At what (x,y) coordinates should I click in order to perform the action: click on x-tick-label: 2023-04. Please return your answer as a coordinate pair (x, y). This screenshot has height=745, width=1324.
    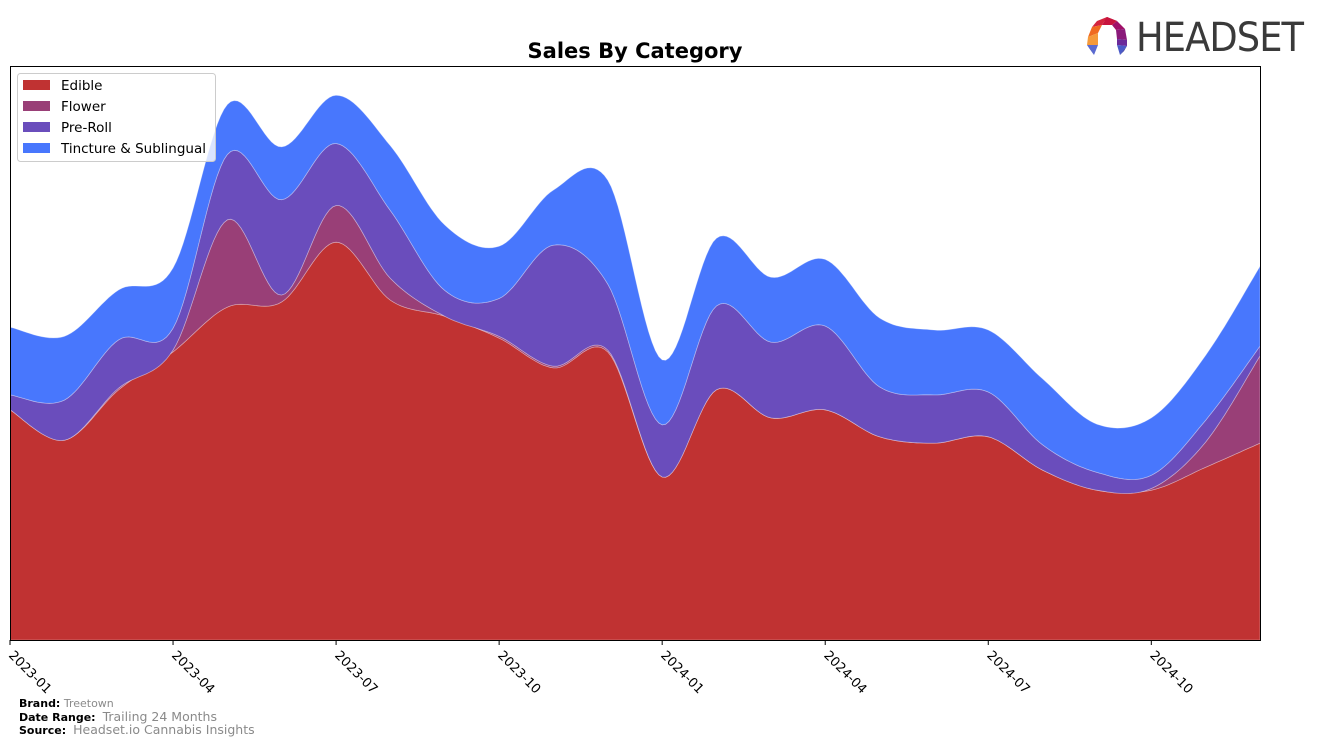
    Looking at the image, I should click on (192, 672).